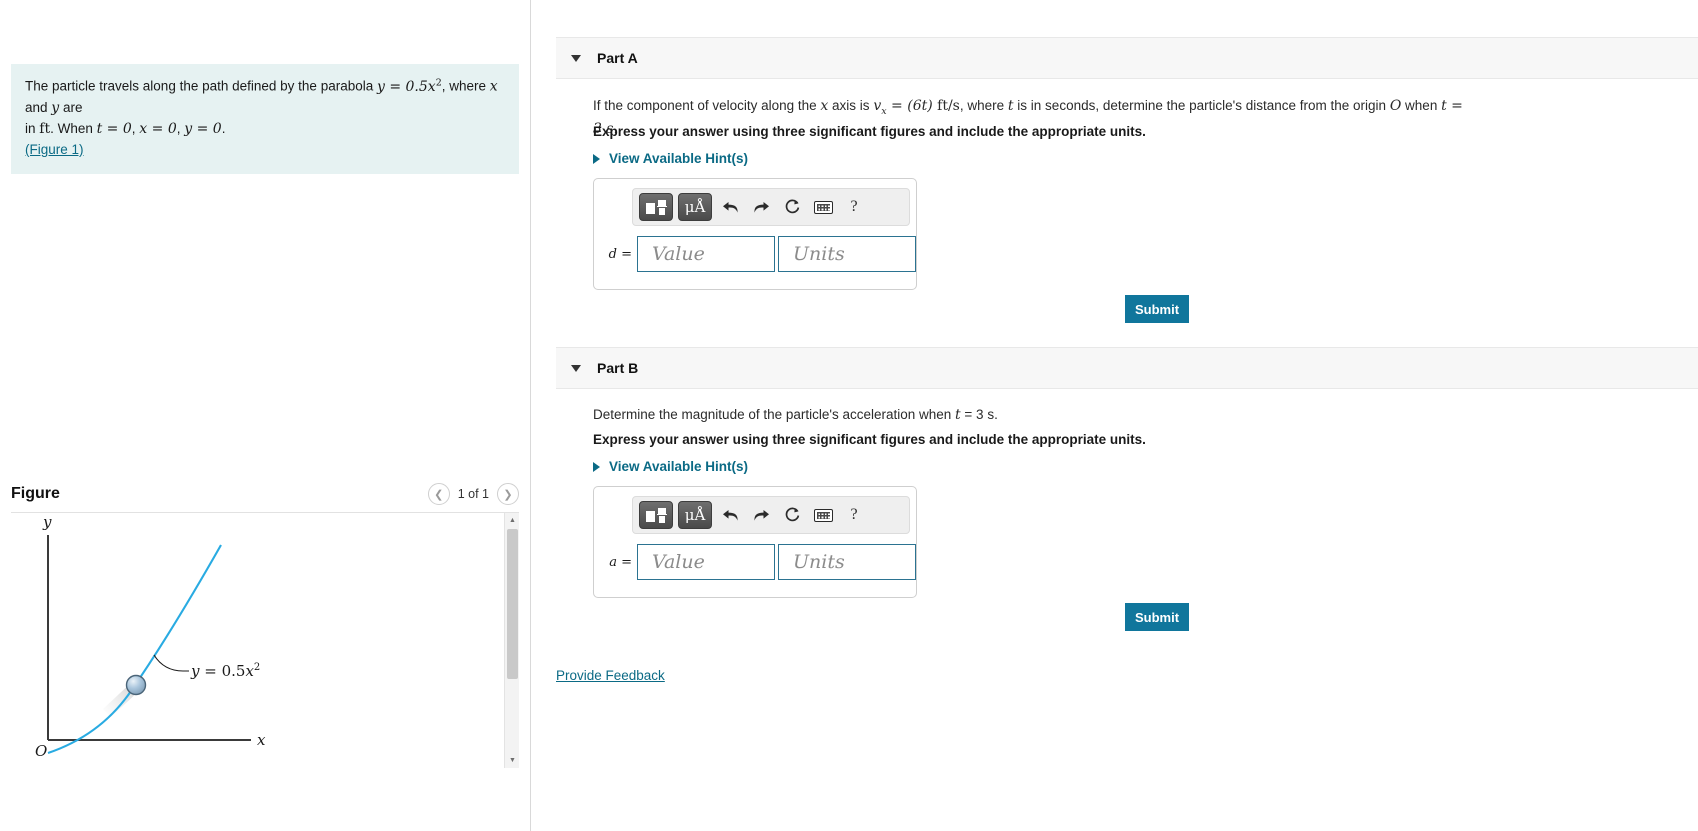  I want to click on figure-counter: 1 of 1, so click(473, 494).